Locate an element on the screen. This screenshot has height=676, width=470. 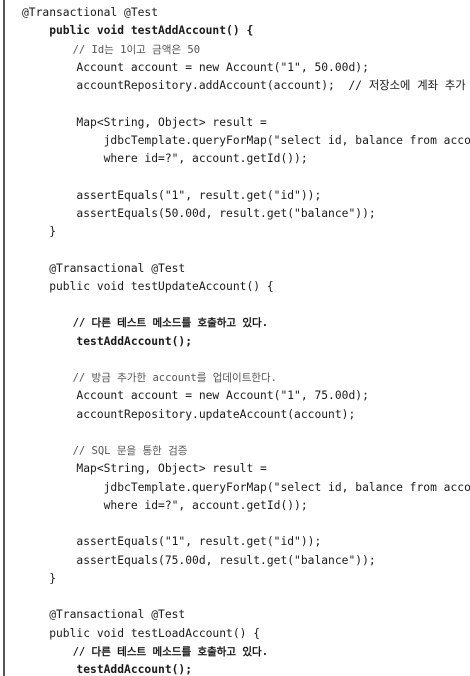
code-comment-line: // SQL 문을 통한 검증 is located at coordinates (105, 451).